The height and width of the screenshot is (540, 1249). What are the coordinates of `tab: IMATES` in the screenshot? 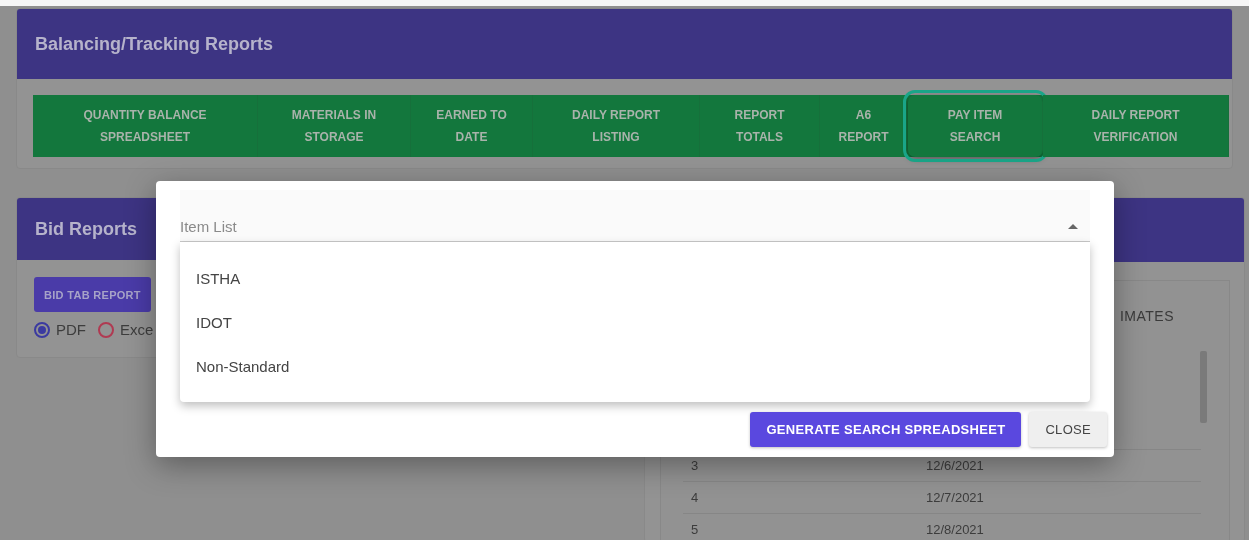 It's located at (1146, 316).